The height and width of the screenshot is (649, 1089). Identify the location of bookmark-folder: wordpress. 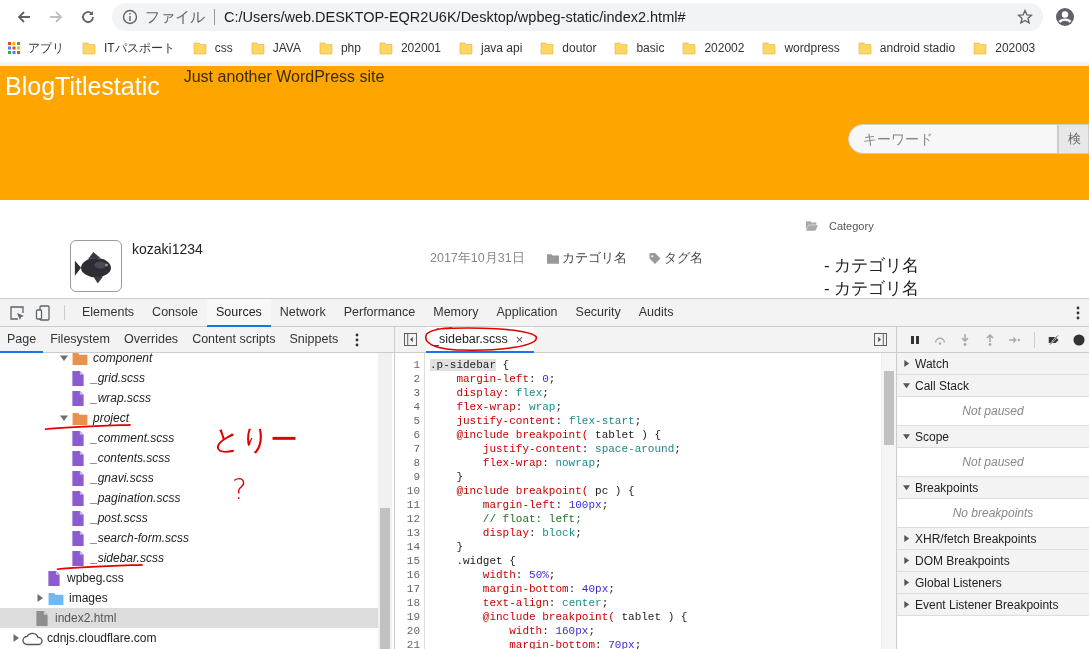
(801, 48).